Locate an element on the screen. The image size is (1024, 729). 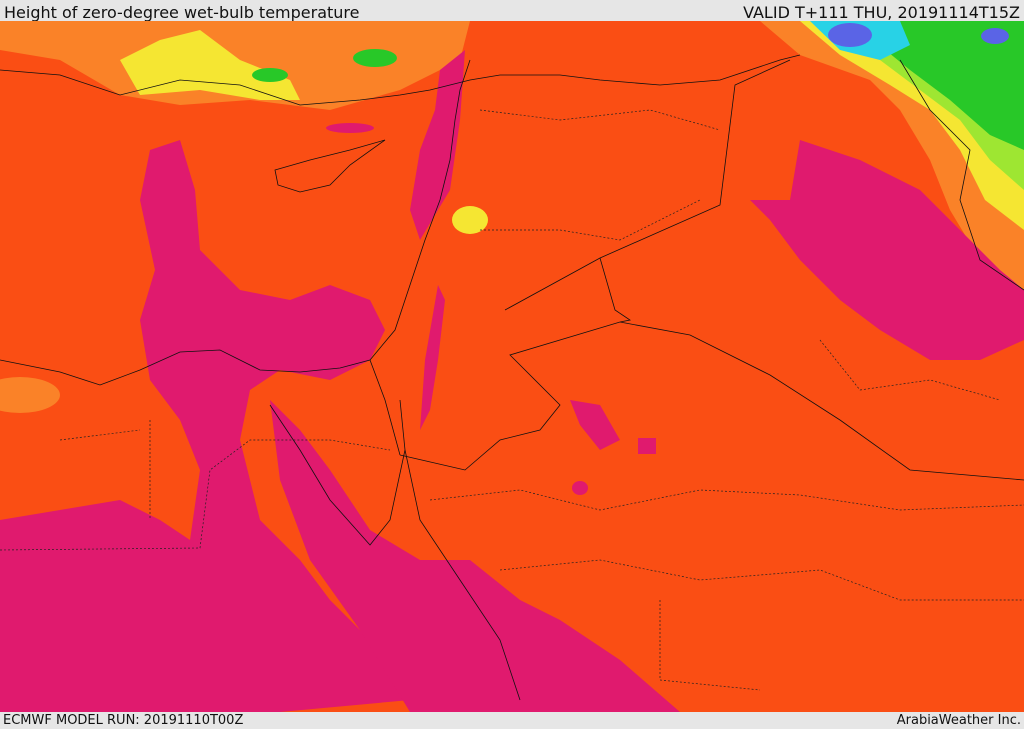
model-run: ECMWF MODEL RUN: 20191110T00Z is located at coordinates (123, 720).